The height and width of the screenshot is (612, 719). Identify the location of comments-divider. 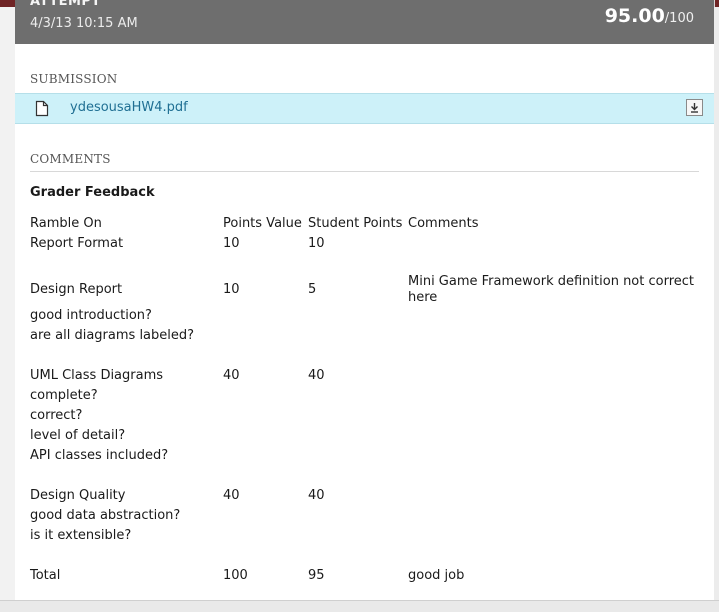
(364, 171).